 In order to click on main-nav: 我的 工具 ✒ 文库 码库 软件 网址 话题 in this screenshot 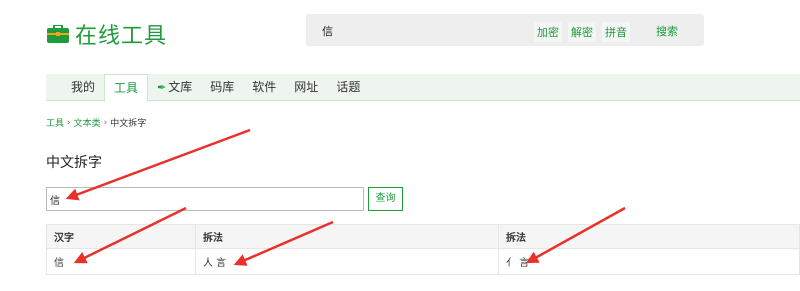, I will do `click(423, 88)`.